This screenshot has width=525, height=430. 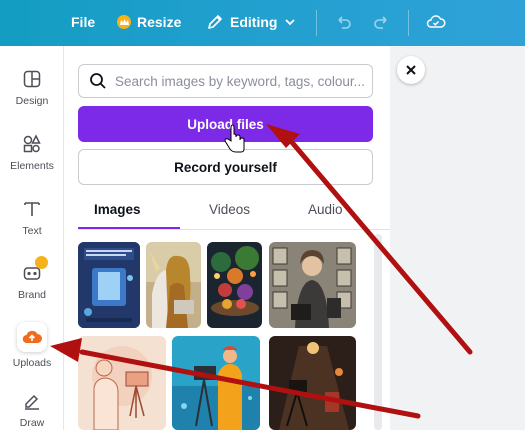 I want to click on fantasy-food-image, so click(x=234, y=285).